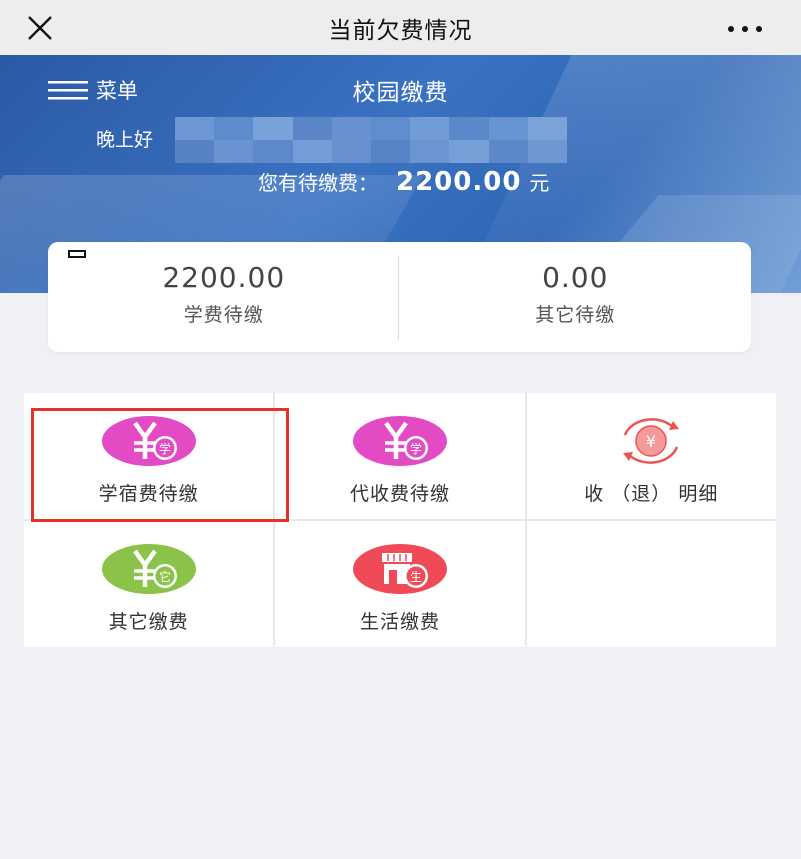 This screenshot has height=859, width=801. I want to click on card-marker, so click(77, 254).